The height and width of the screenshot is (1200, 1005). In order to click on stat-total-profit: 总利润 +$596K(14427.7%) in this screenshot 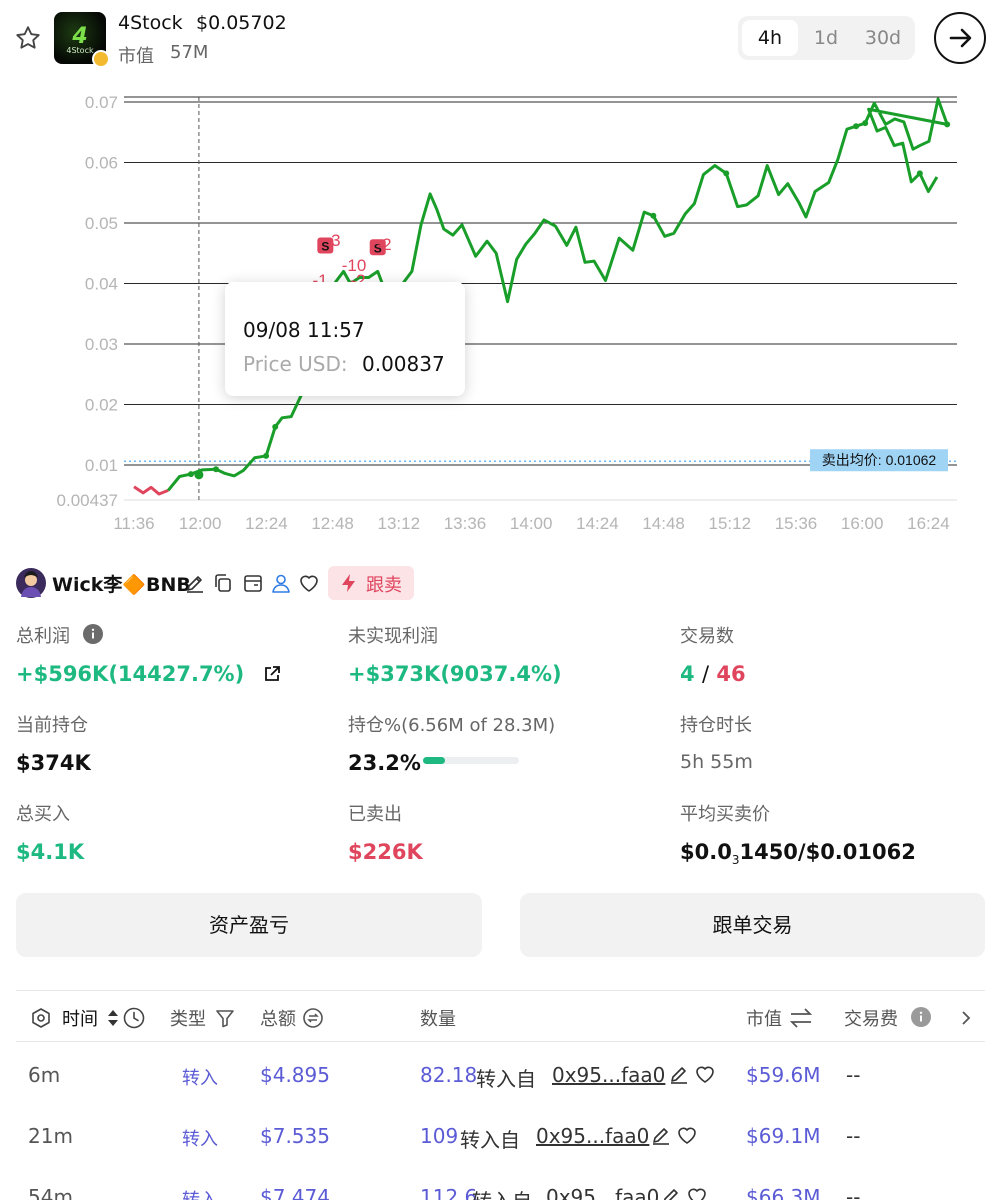, I will do `click(149, 654)`.